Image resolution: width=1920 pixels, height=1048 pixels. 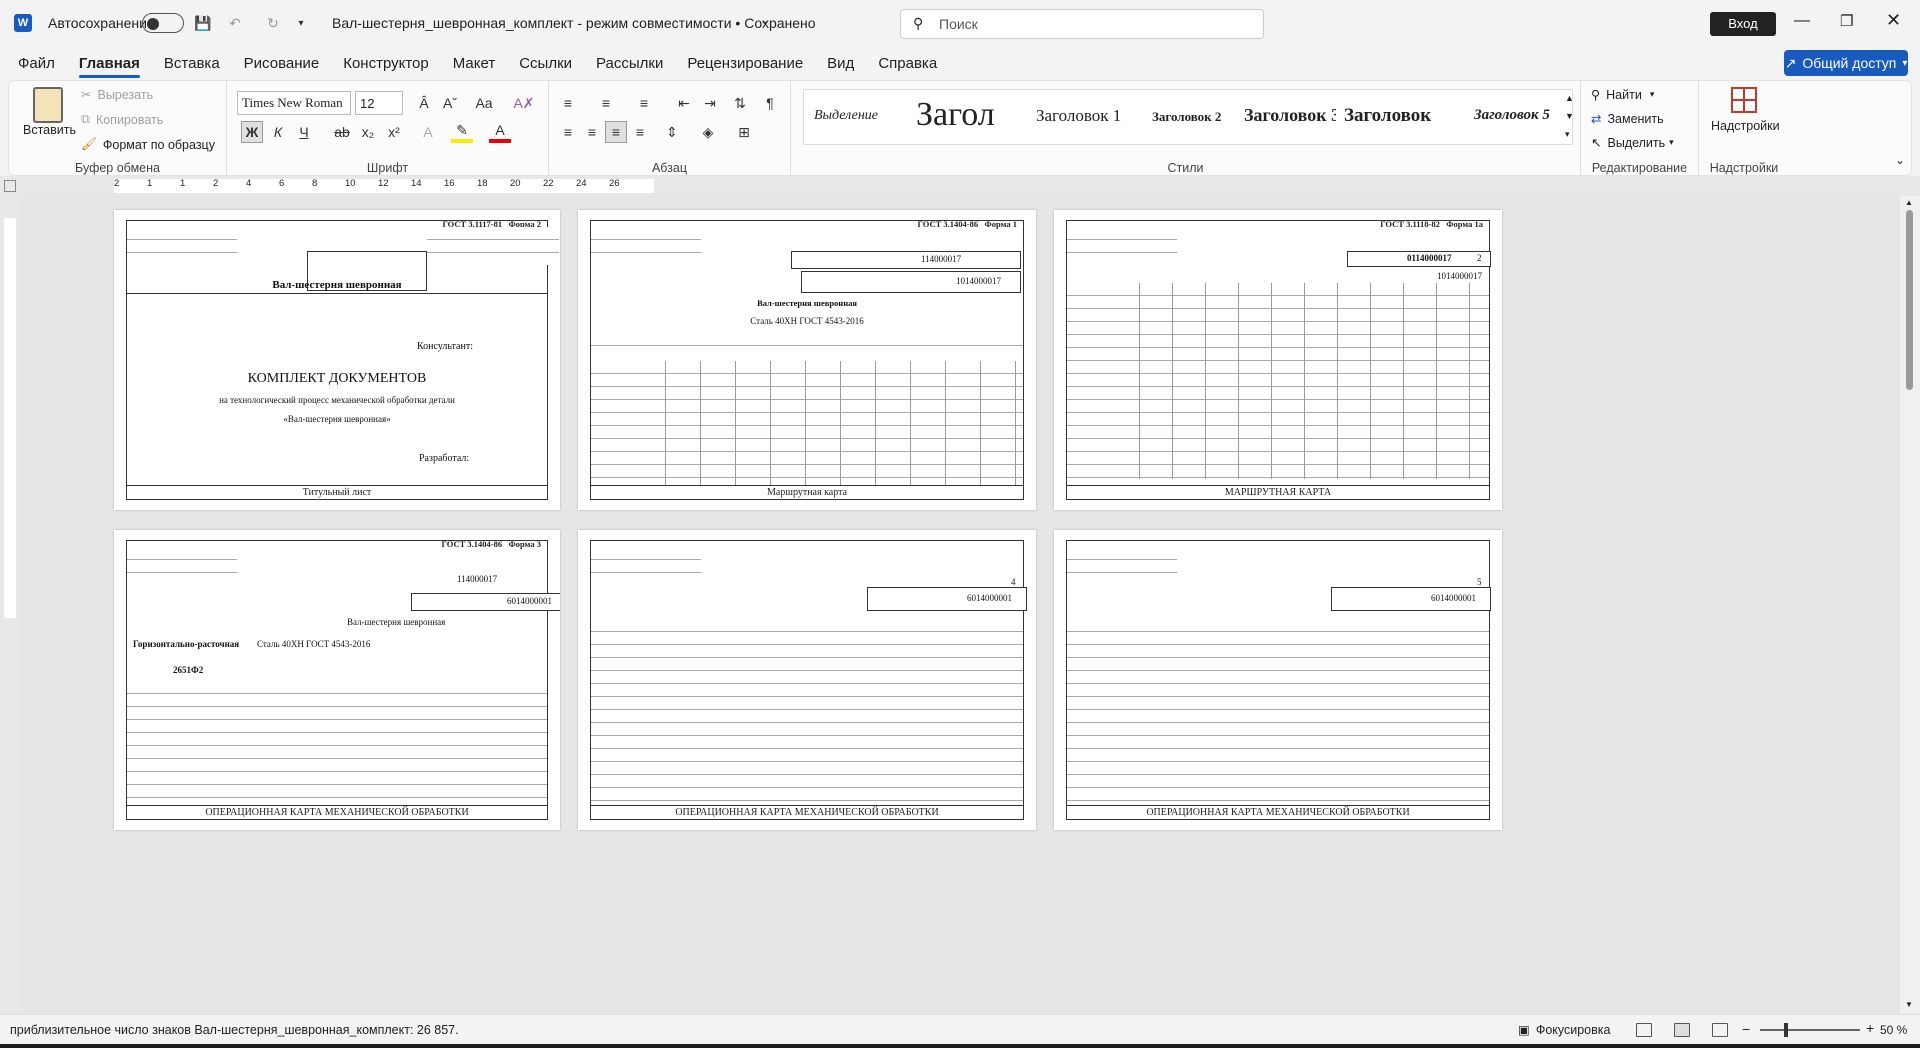 What do you see at coordinates (10, 186) in the screenshot?
I see `ruler-tab-selector-icon` at bounding box center [10, 186].